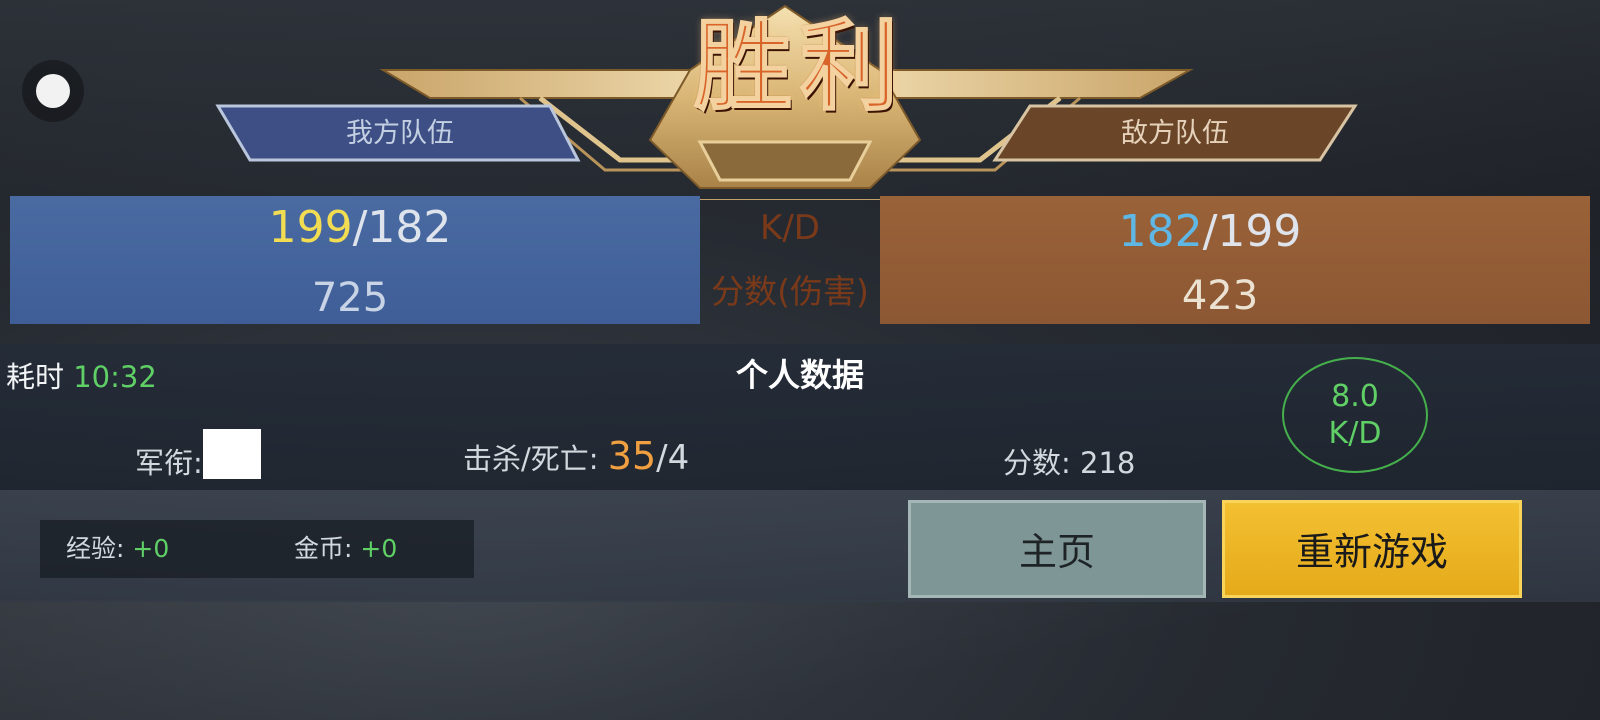  Describe the element at coordinates (1372, 549) in the screenshot. I see `replay-button: 重新游戏` at that location.